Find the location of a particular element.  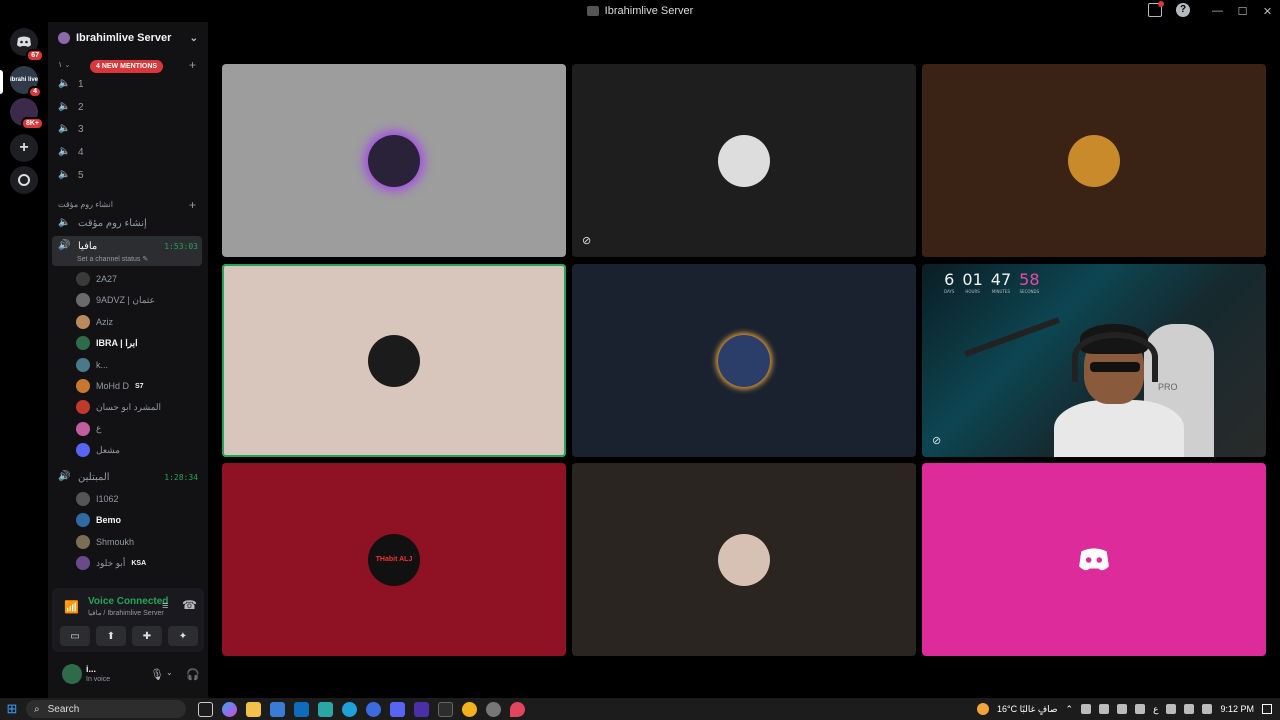

search-icon: ⌕ is located at coordinates (37, 709).